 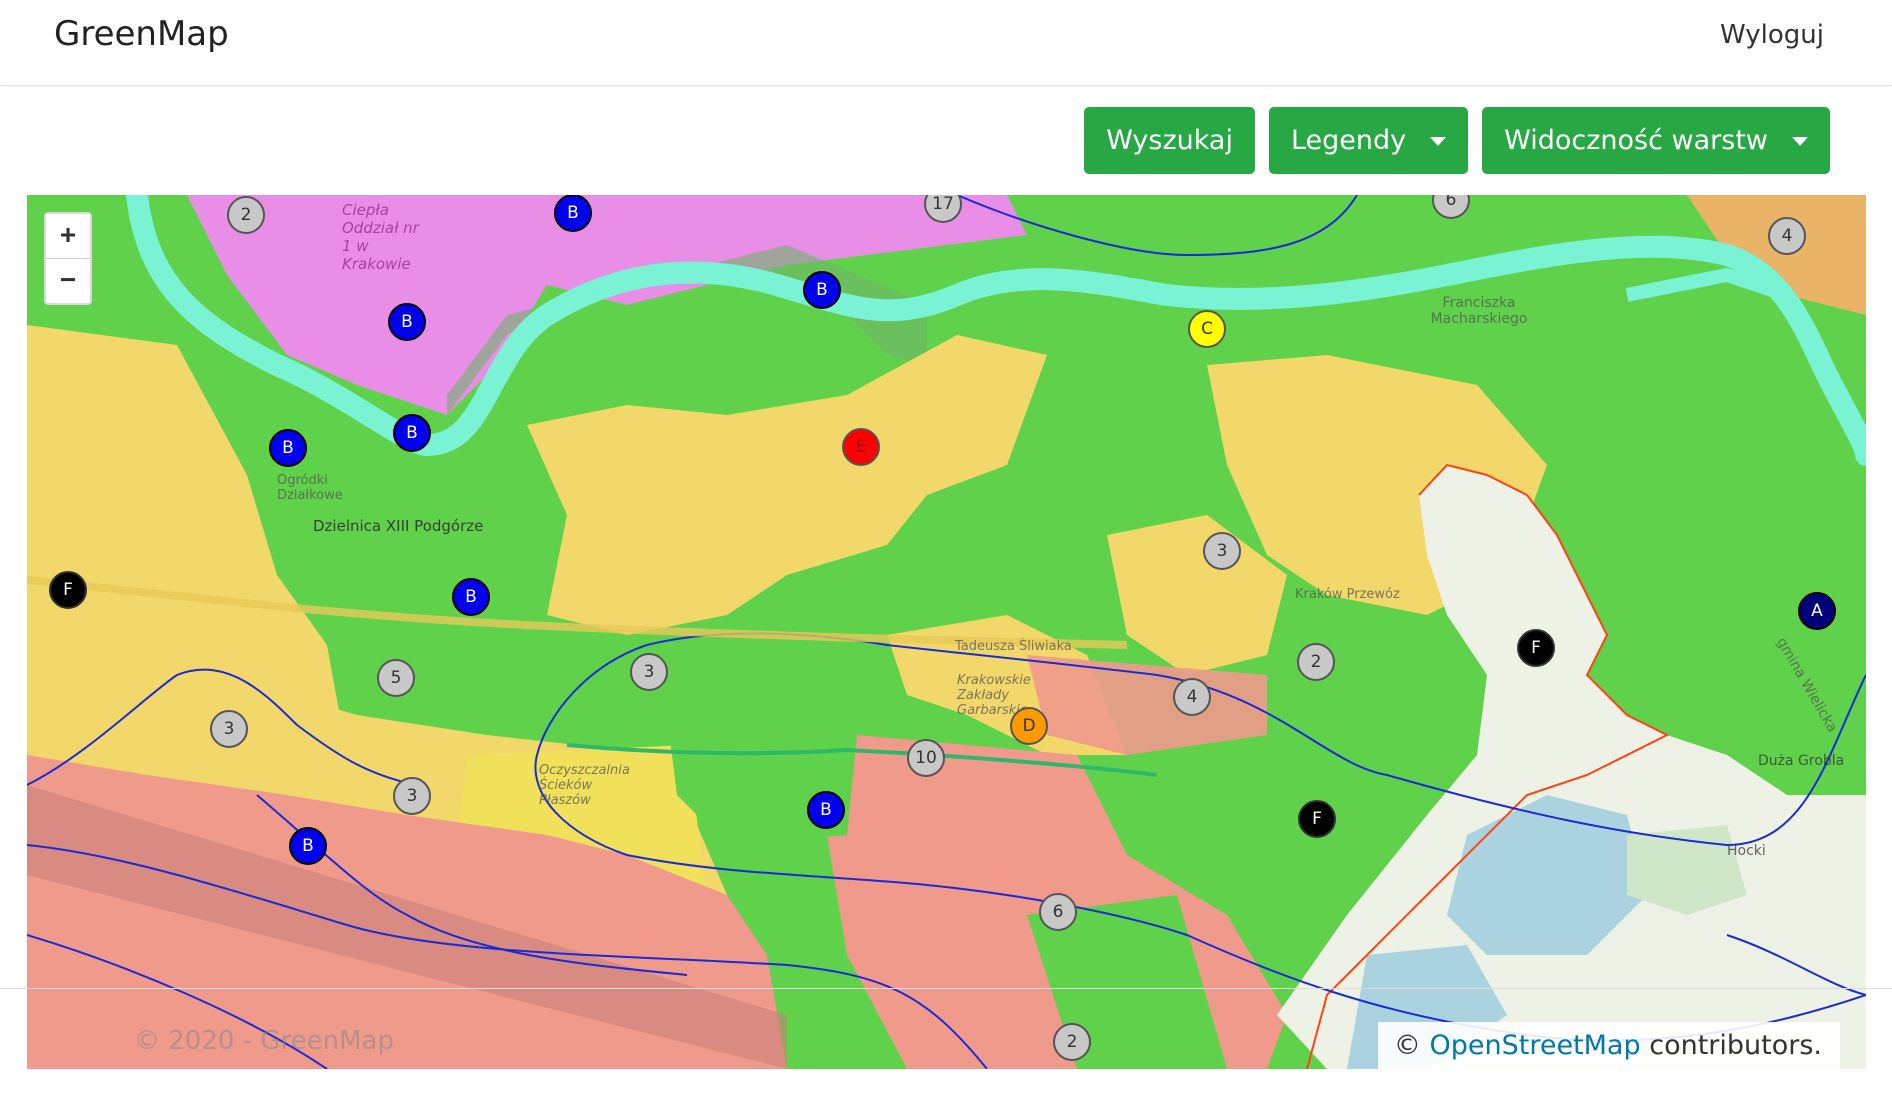 I want to click on marker-c: C, so click(x=1207, y=329).